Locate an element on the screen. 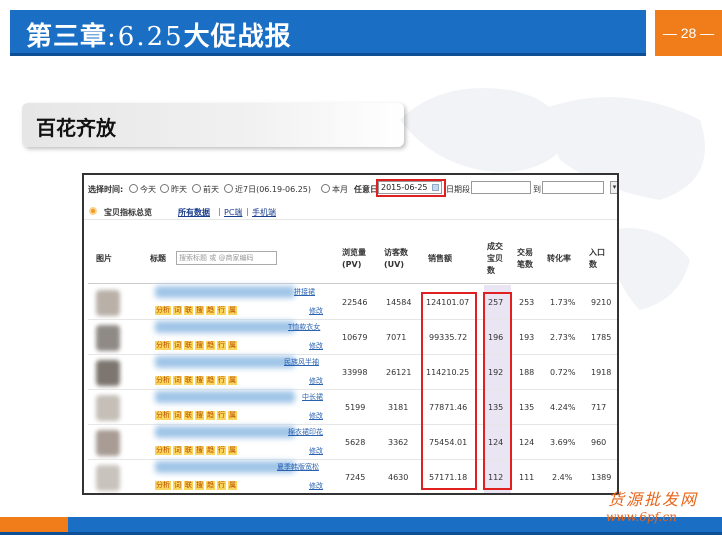 Image resolution: width=722 pixels, height=542 pixels. cell-deal-count: 111 is located at coordinates (527, 477).